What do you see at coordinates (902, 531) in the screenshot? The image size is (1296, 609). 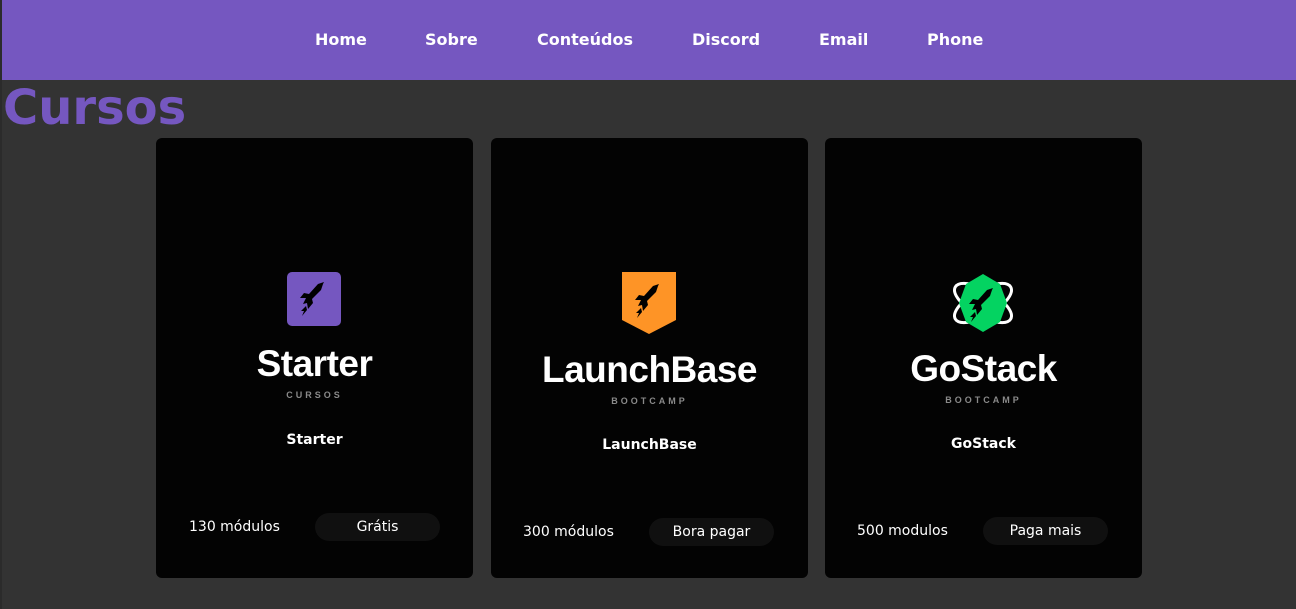 I see `course-modules-count: 500 modulos` at bounding box center [902, 531].